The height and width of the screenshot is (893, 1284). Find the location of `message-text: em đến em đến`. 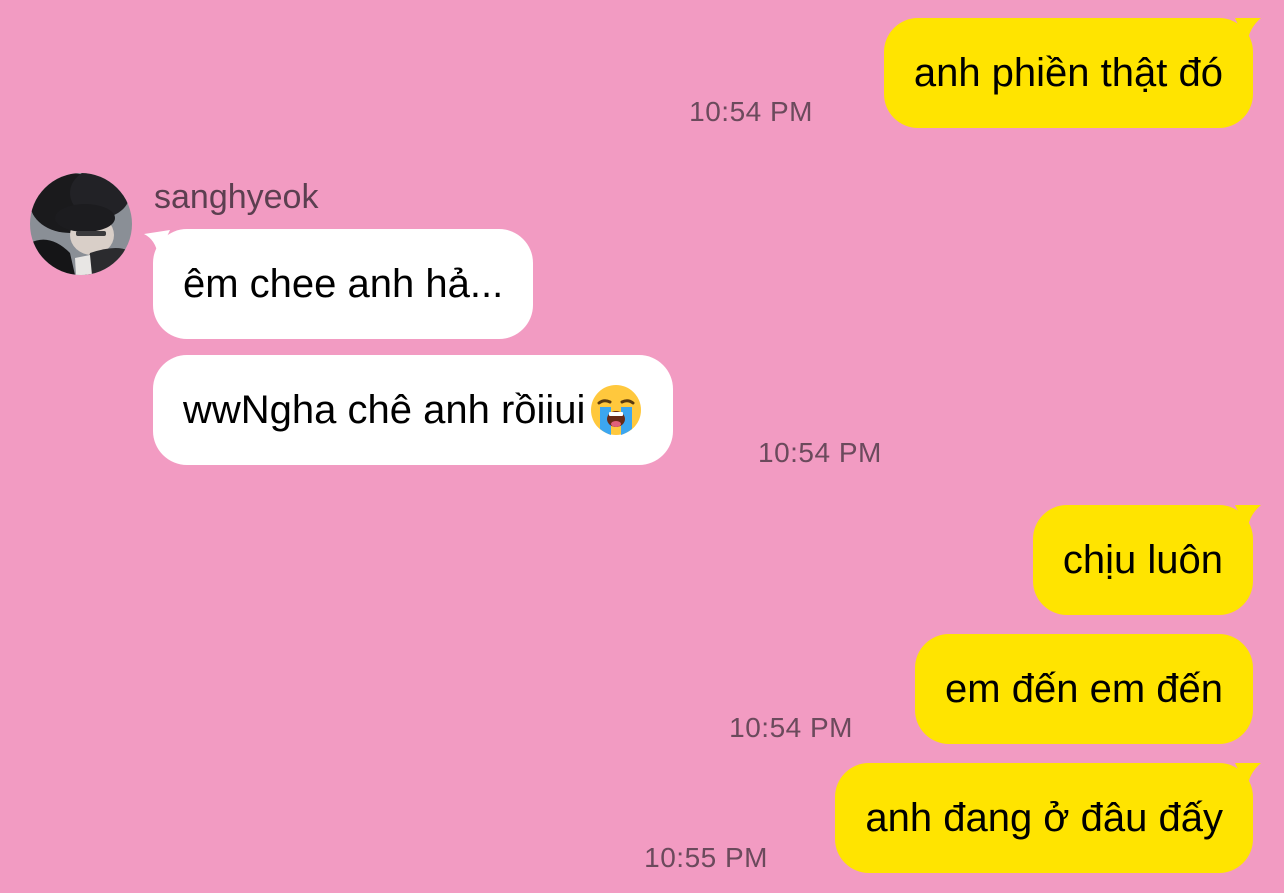

message-text: em đến em đến is located at coordinates (1084, 688).